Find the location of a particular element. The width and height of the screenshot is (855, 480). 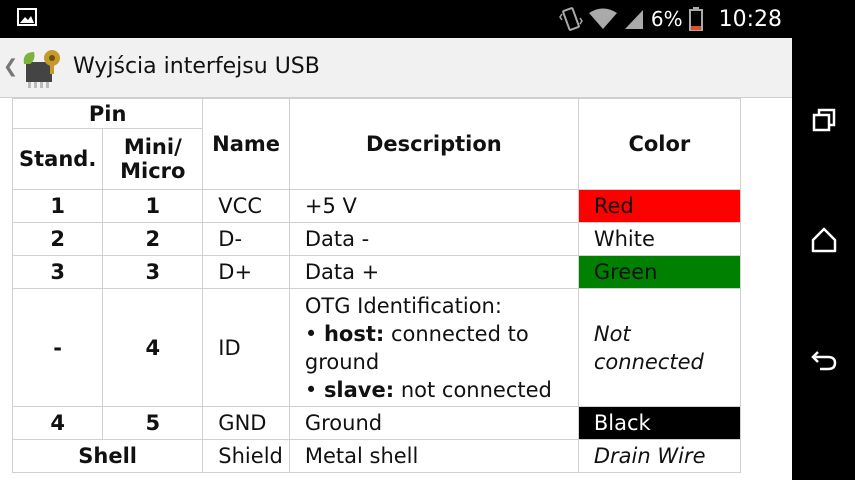

table-row: Shell Shield Metal shell Drain Wire is located at coordinates (376, 456).